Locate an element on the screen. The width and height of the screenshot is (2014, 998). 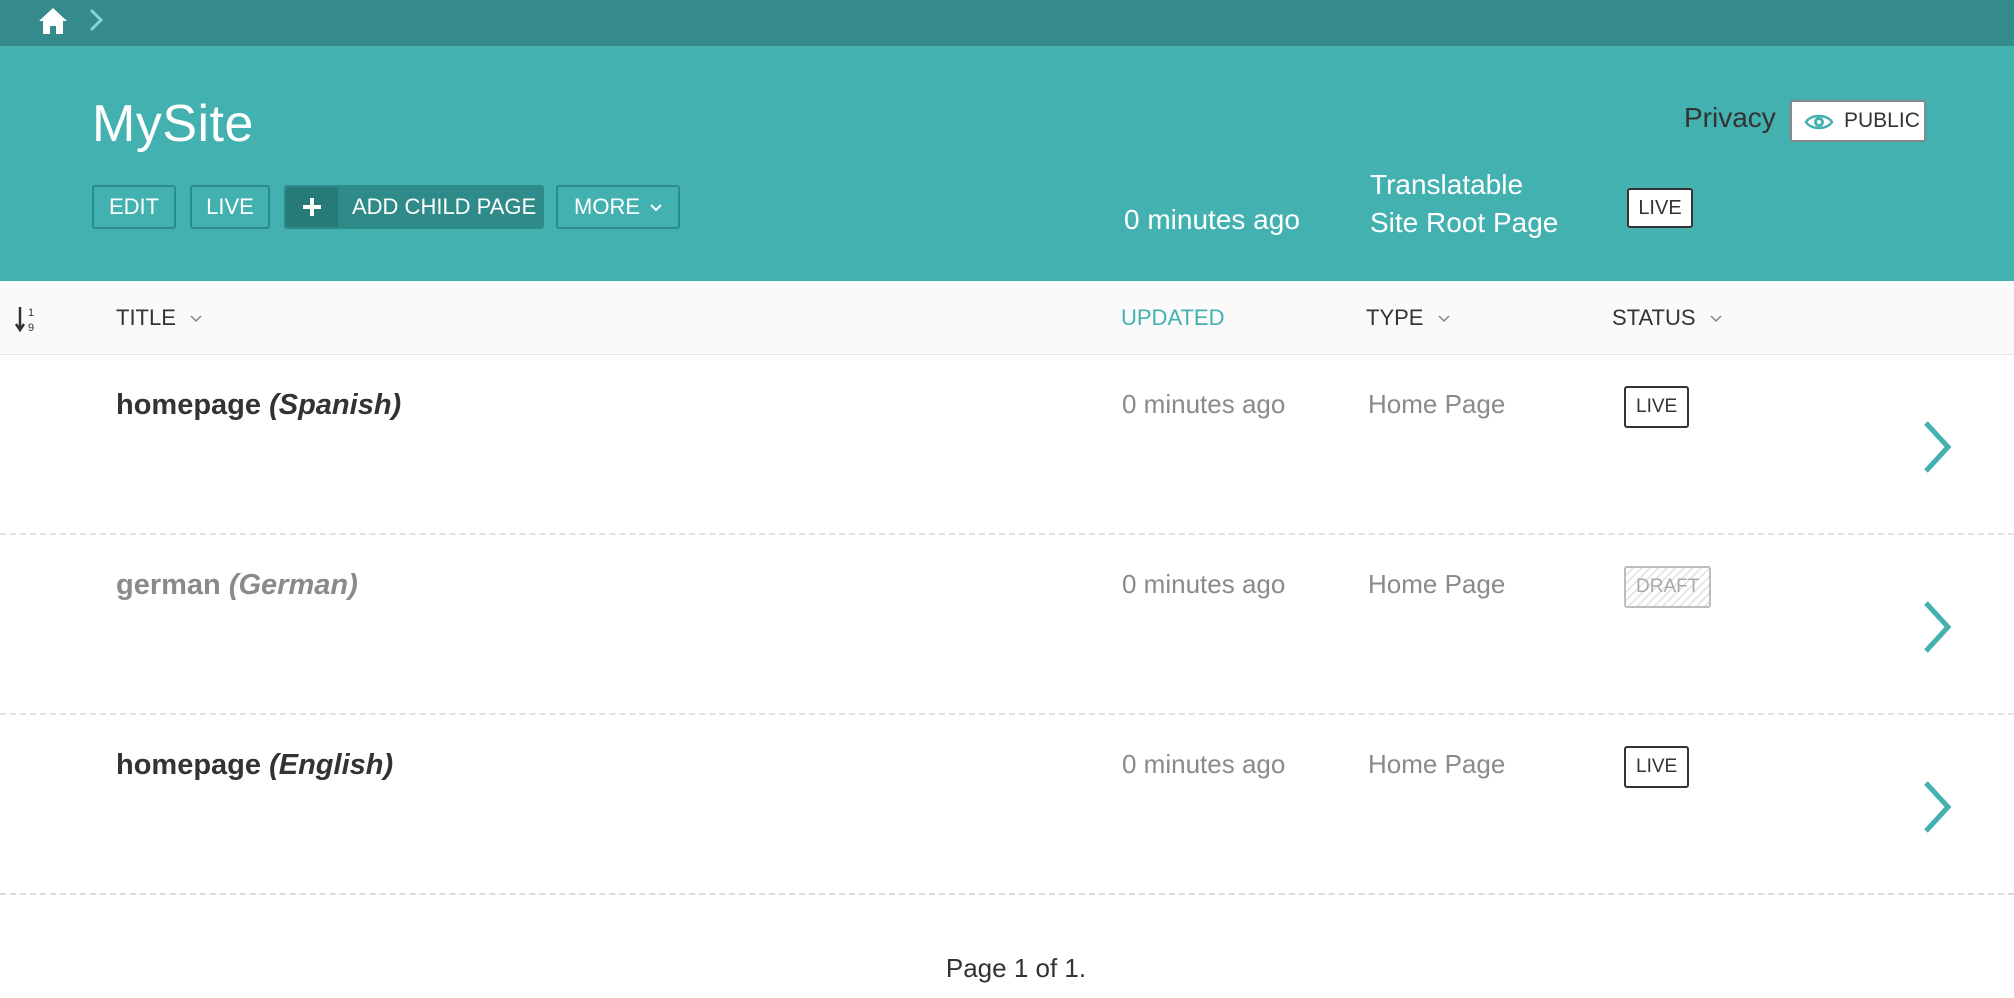
more-label: MORE is located at coordinates (607, 206).